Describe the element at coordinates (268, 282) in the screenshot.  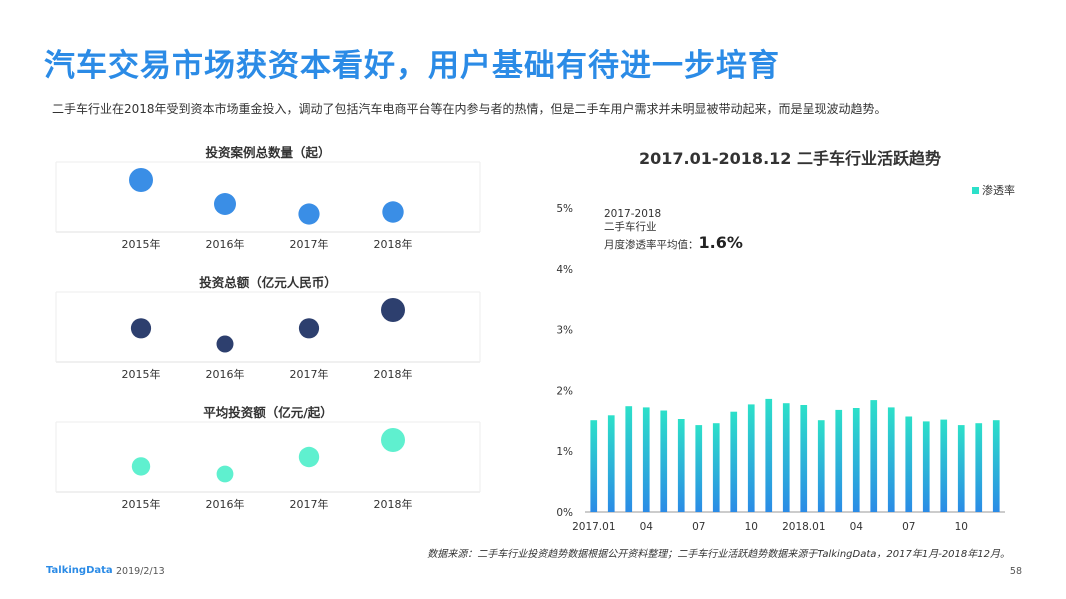
I see `investment-total-title: 投资总额（亿元人民币）` at that location.